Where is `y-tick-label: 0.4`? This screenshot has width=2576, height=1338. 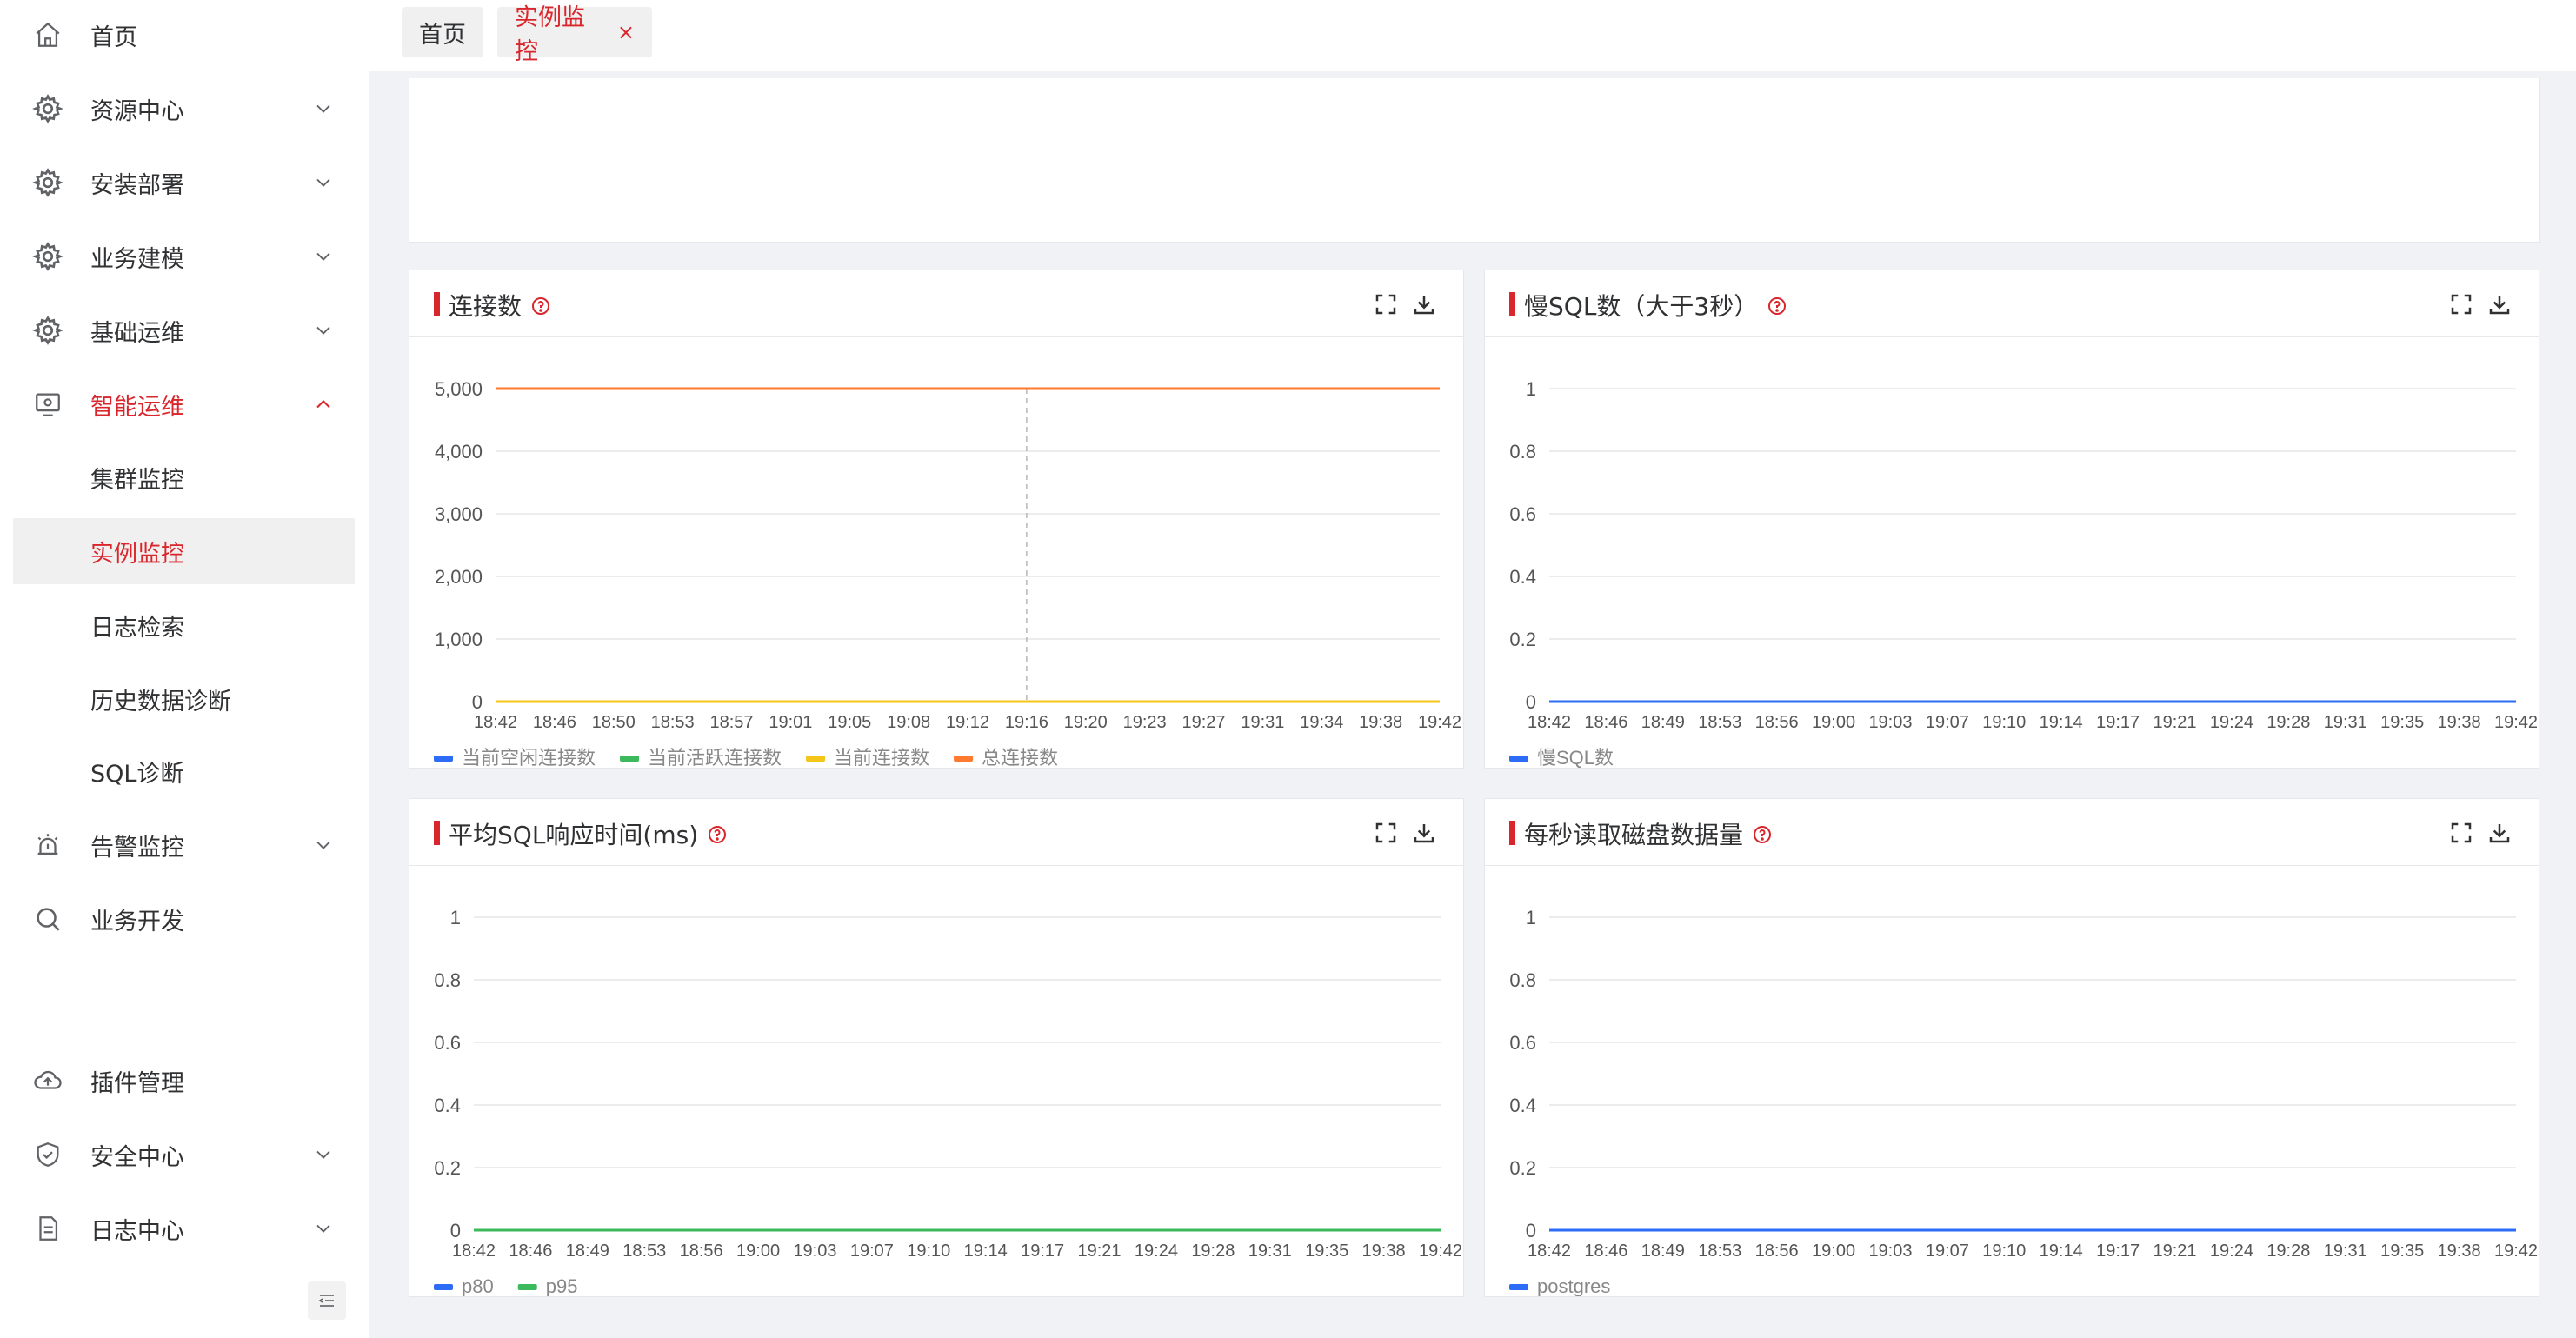 y-tick-label: 0.4 is located at coordinates (1522, 577).